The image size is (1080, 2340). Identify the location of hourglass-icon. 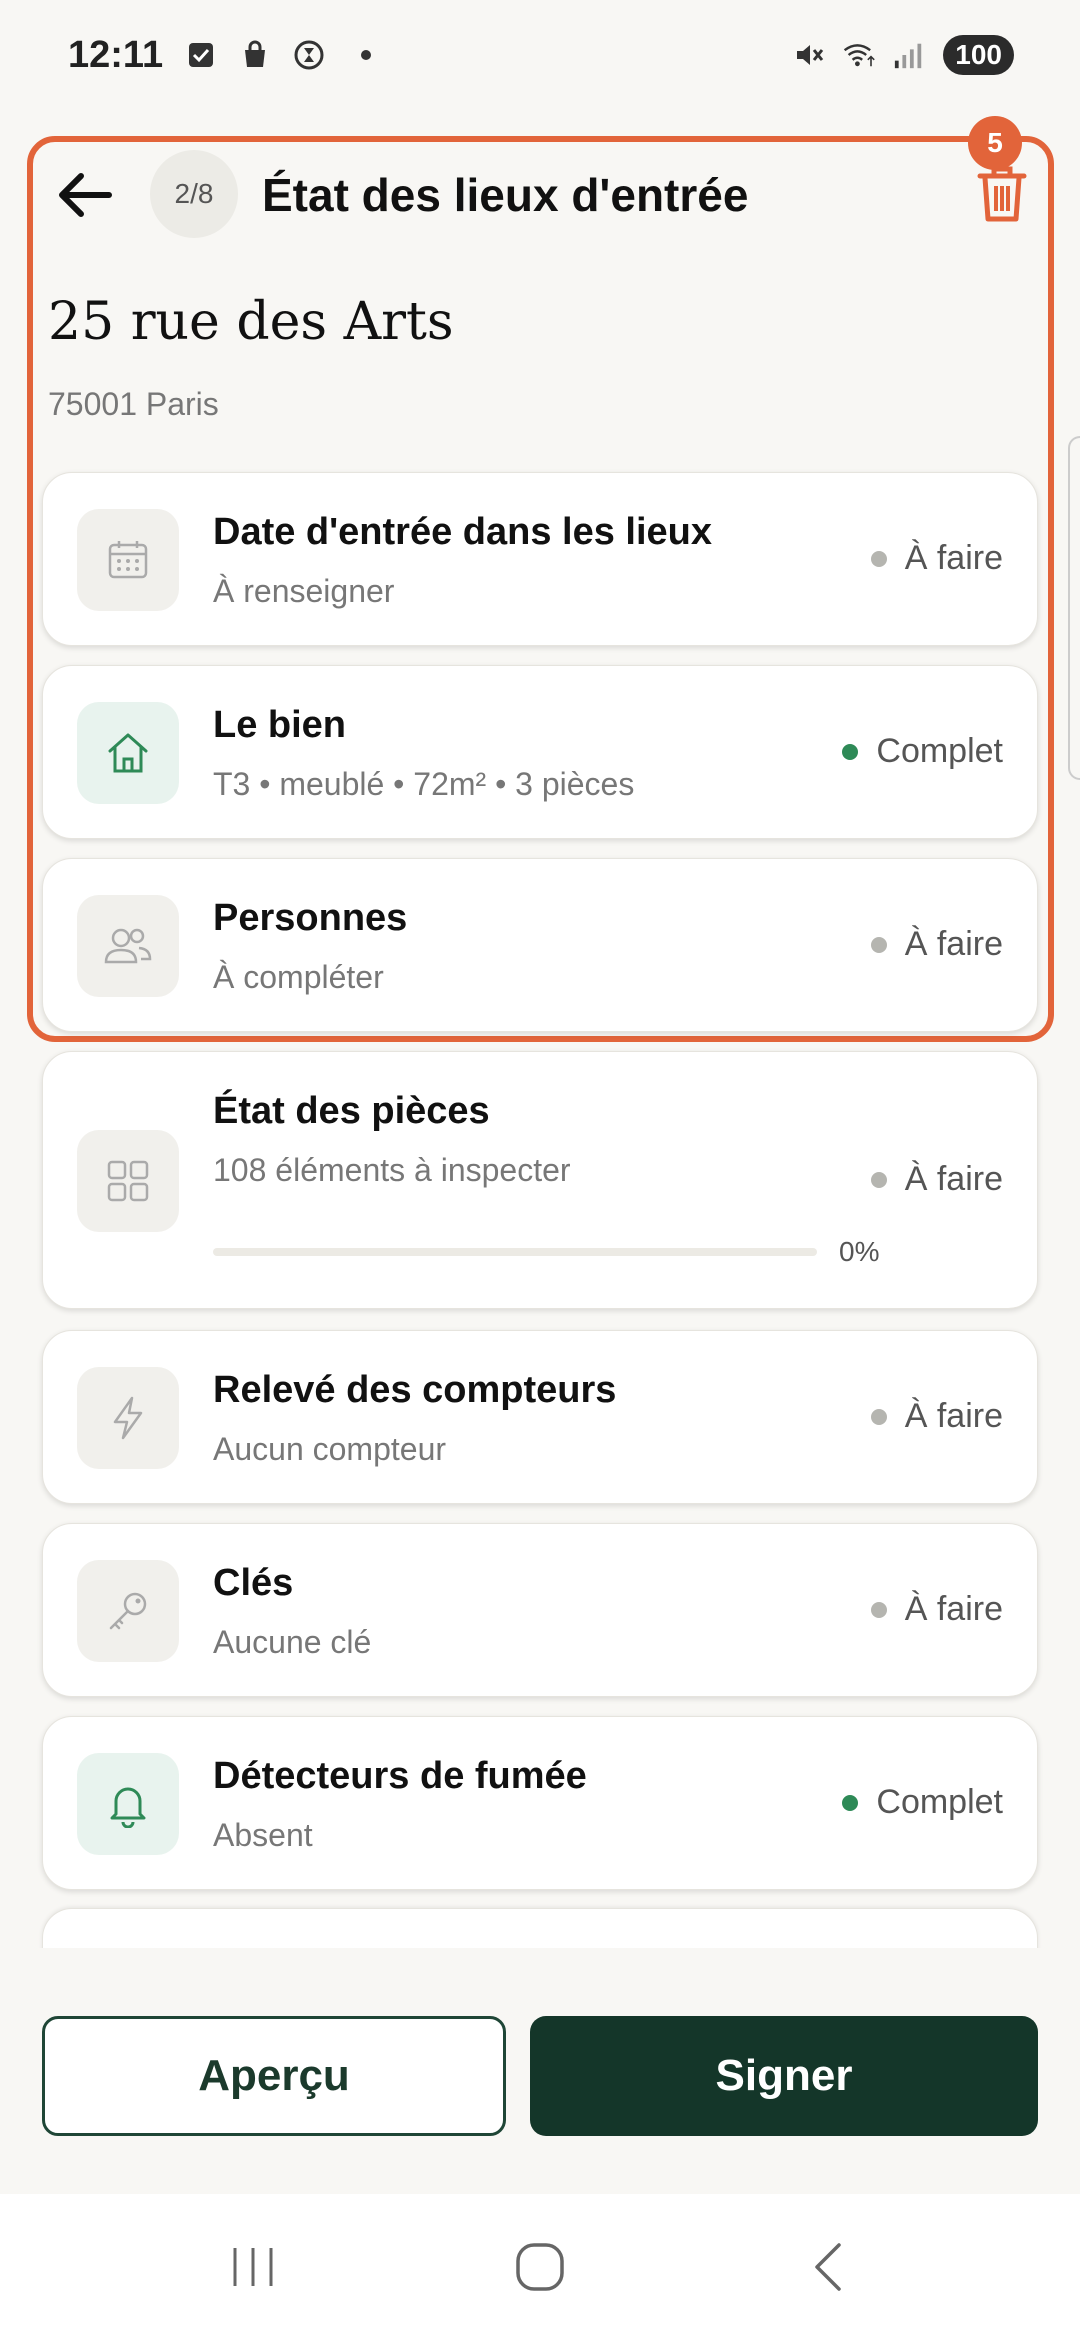
(309, 55).